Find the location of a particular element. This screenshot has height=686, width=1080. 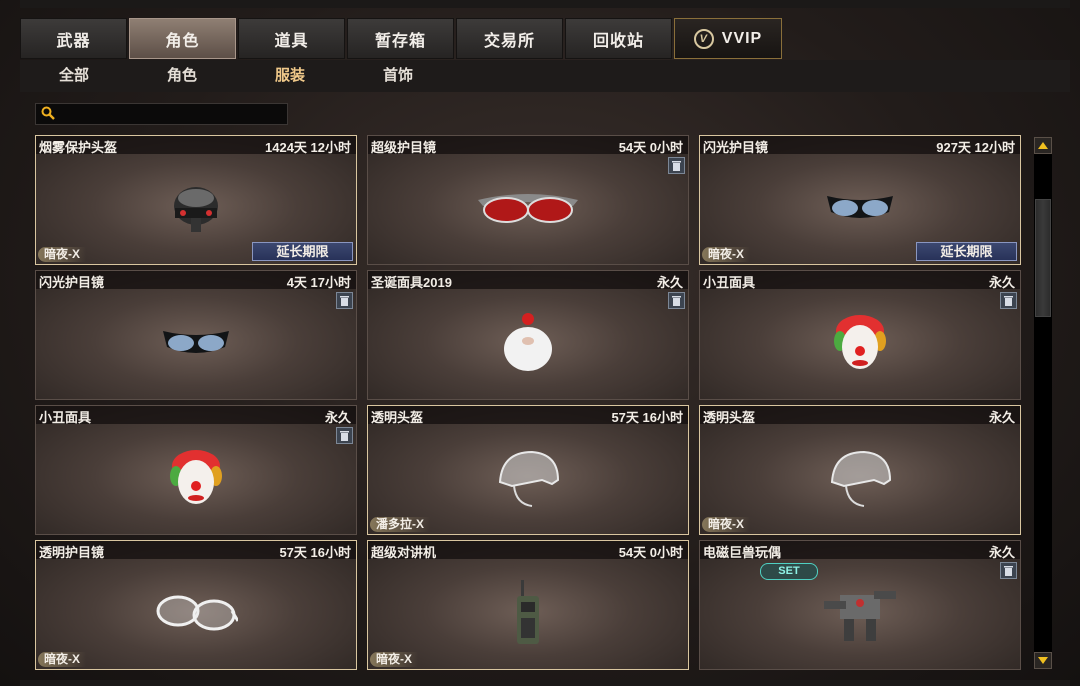

arrow-down-icon is located at coordinates (1043, 660).